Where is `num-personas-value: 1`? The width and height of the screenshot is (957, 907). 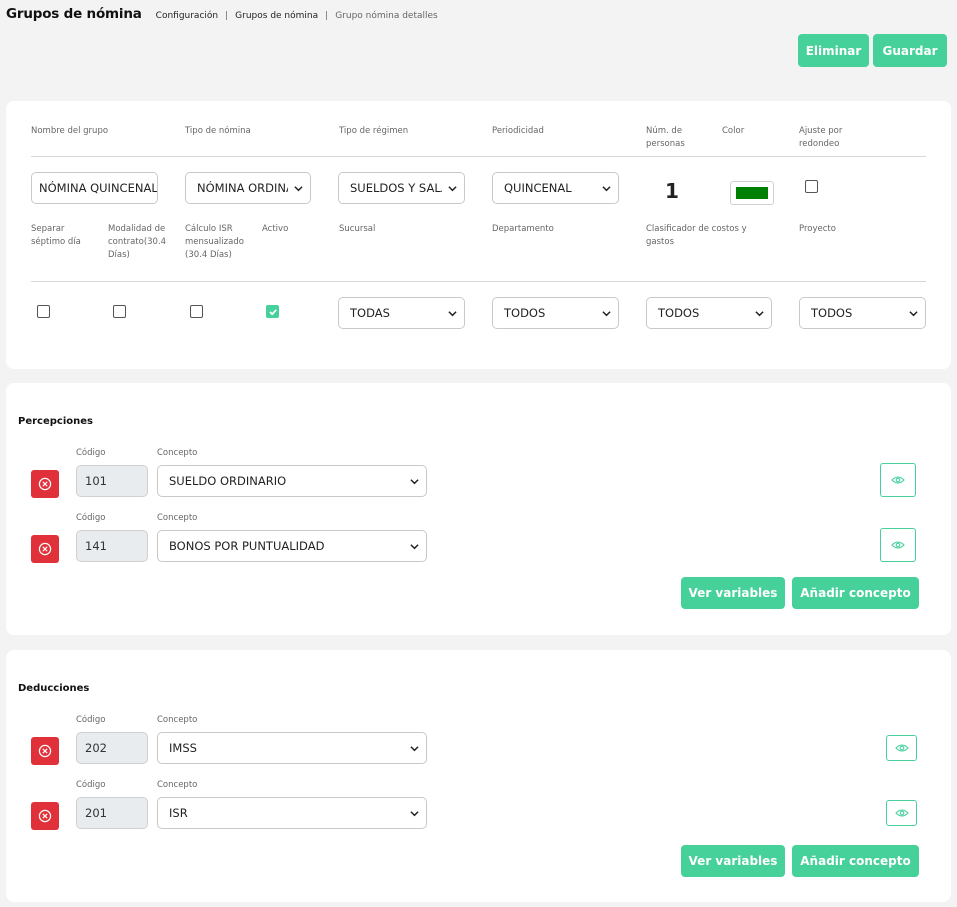 num-personas-value: 1 is located at coordinates (672, 191).